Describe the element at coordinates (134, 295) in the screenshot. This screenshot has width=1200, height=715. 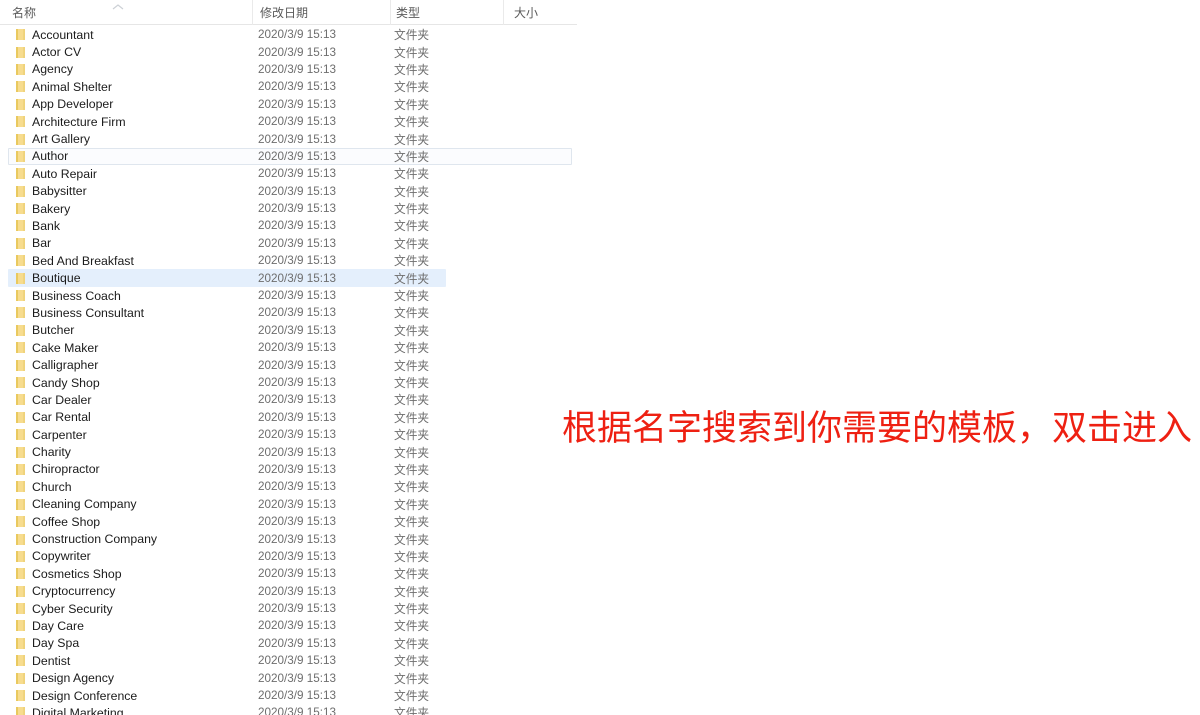
I see `cell-name: Business Coach` at that location.